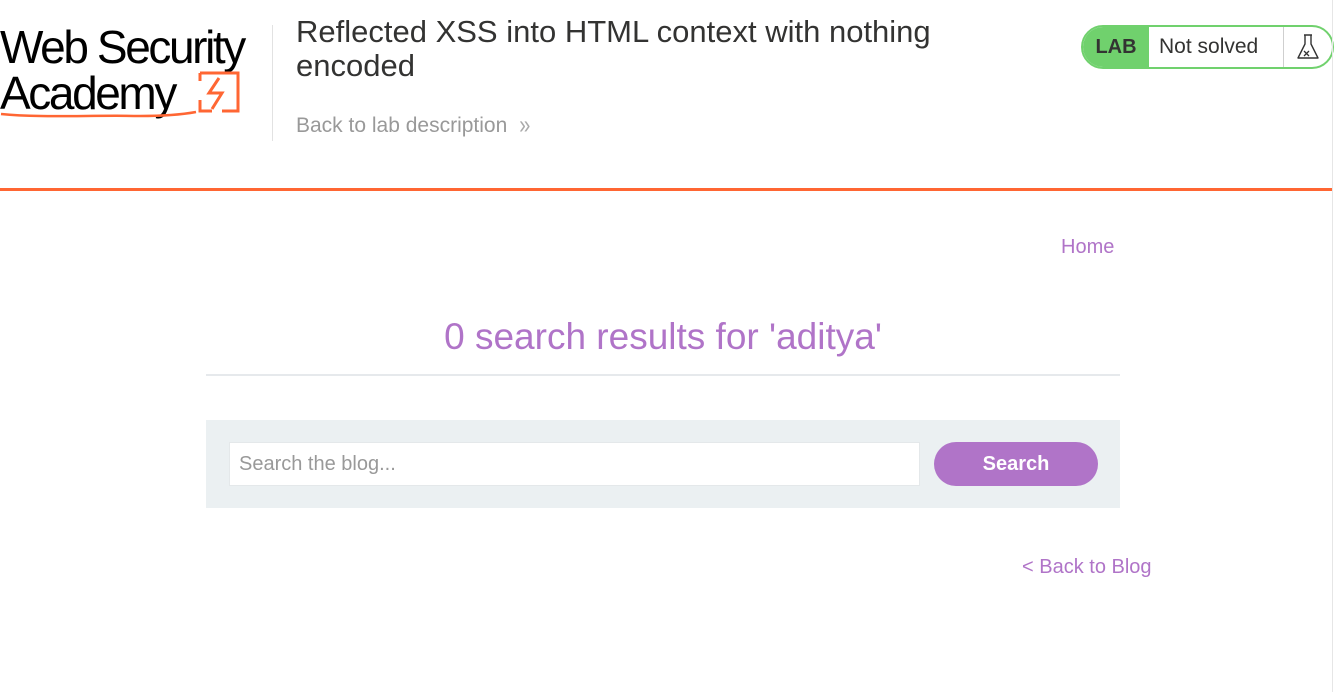 Image resolution: width=1337 pixels, height=692 pixels. I want to click on lab-status-widget: LAB Not solved, so click(1207, 47).